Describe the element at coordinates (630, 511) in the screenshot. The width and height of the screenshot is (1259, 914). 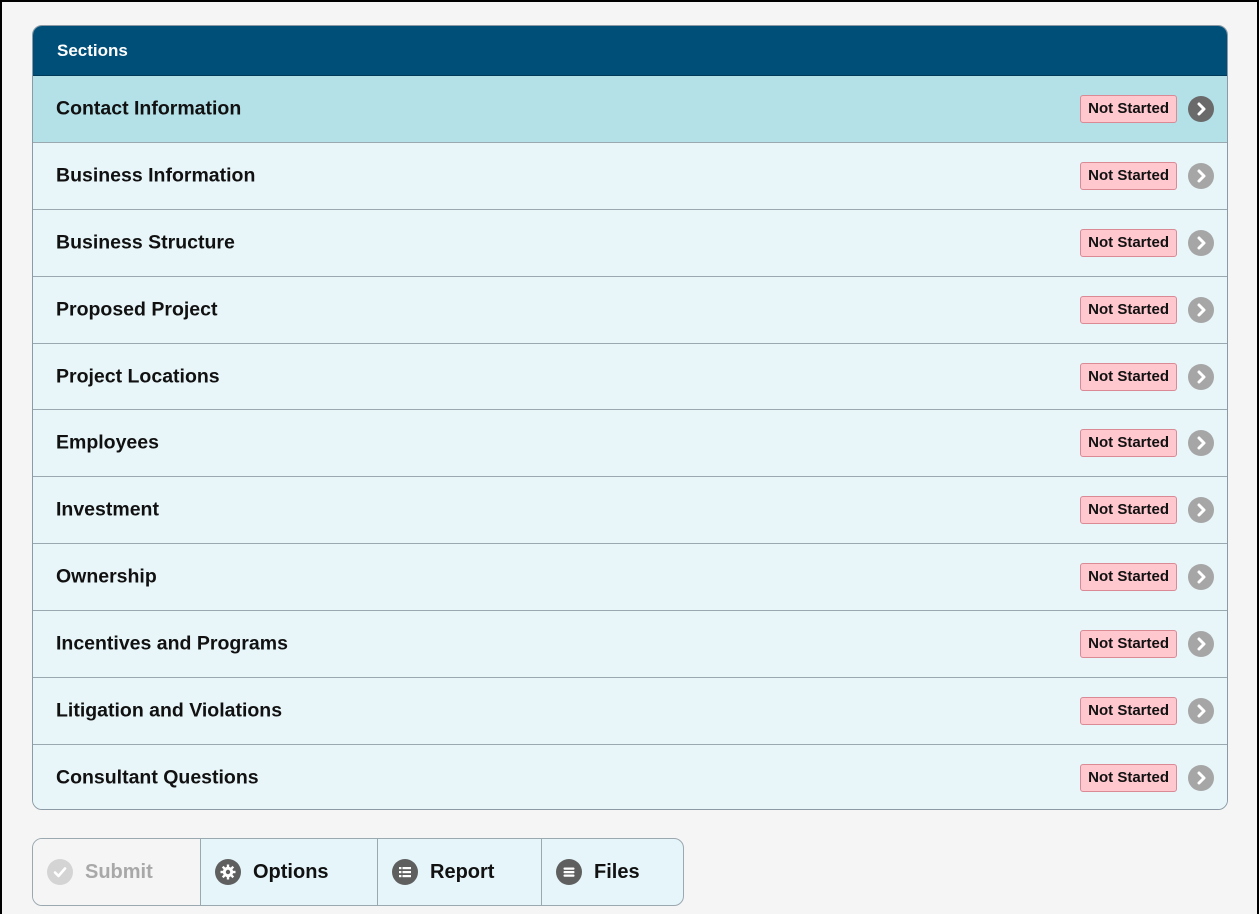
I see `section-row: Investment Not Started` at that location.